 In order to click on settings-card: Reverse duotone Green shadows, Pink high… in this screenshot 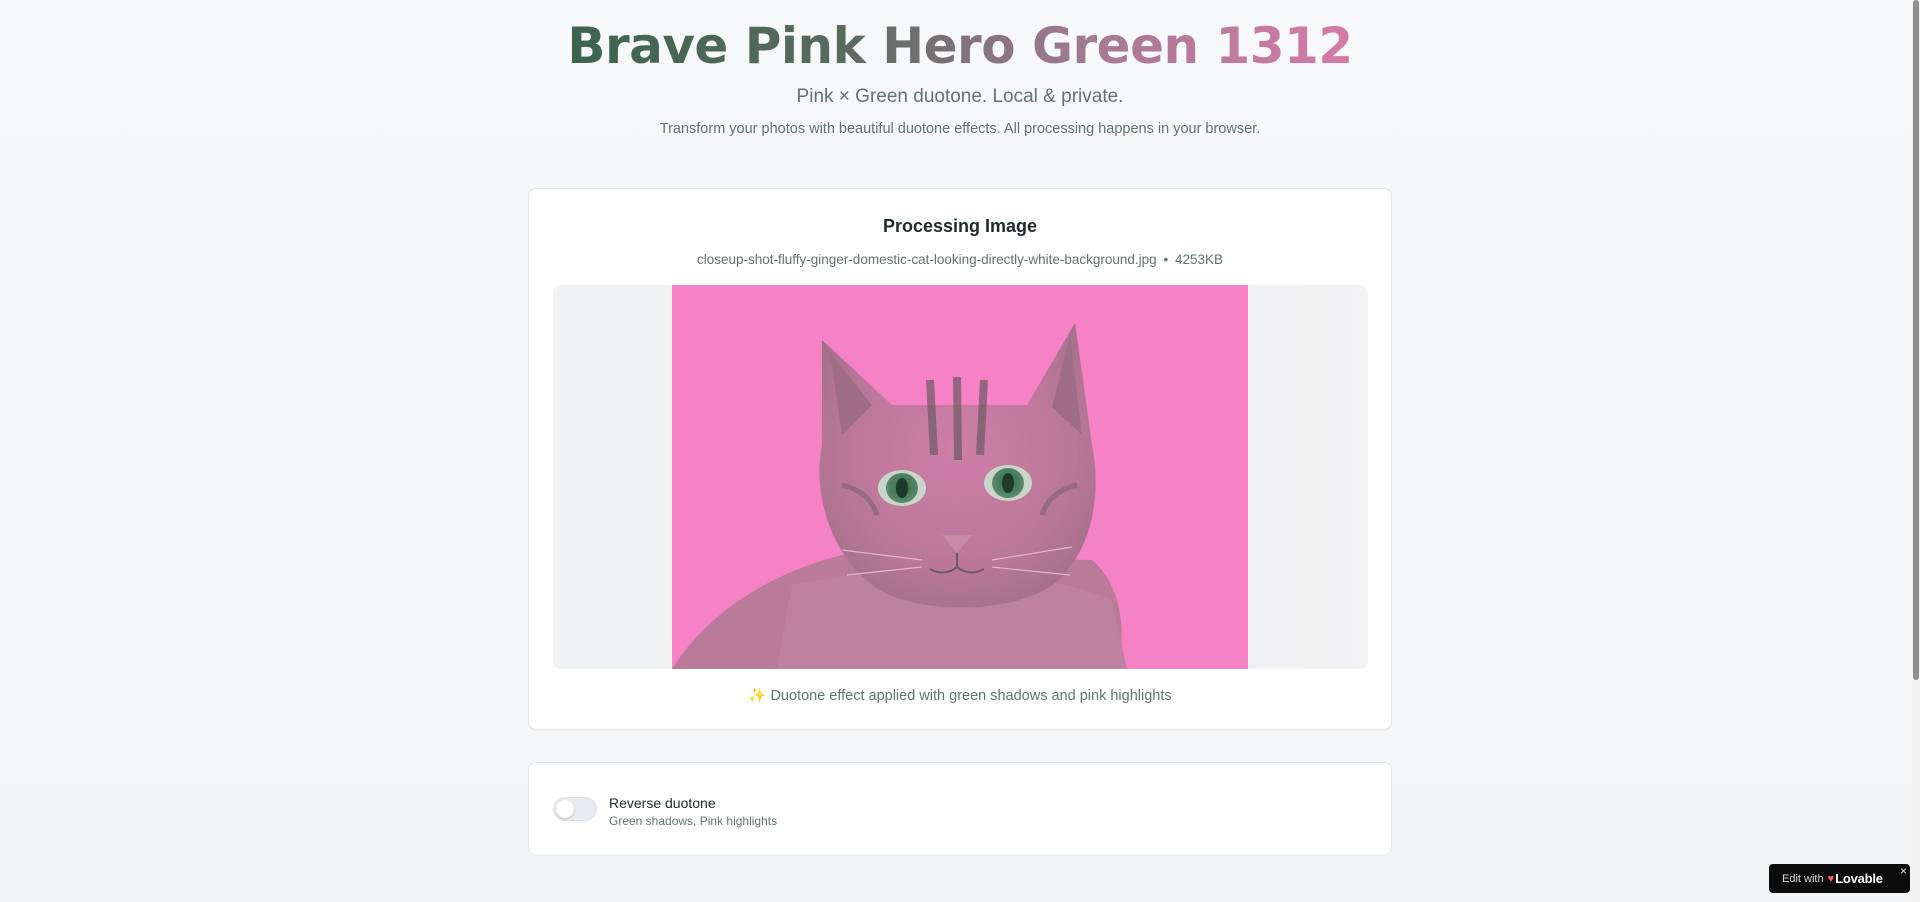, I will do `click(960, 809)`.